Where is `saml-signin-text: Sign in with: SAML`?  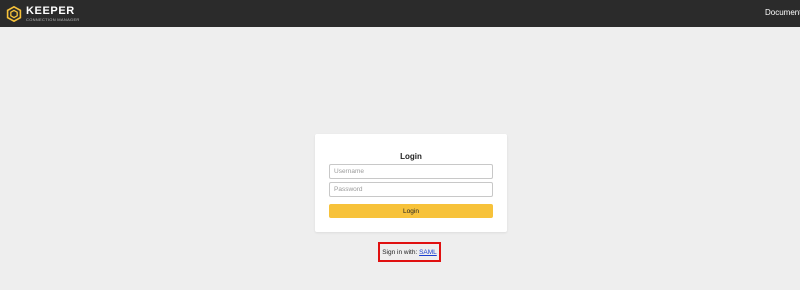
saml-signin-text: Sign in with: SAML is located at coordinates (409, 252).